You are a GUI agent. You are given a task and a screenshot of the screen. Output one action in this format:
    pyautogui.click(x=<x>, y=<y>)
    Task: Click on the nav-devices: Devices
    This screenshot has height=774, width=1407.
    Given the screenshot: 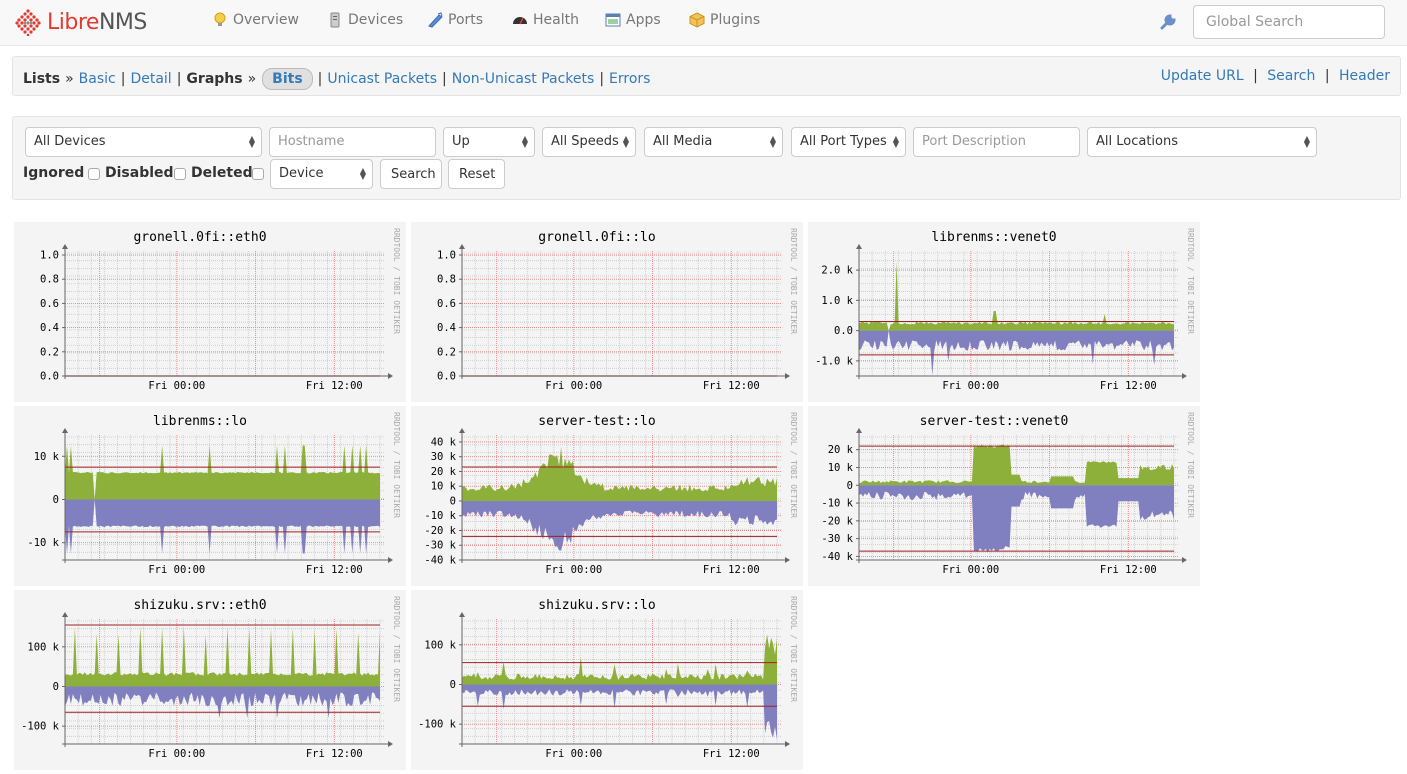 What is the action you would take?
    pyautogui.click(x=365, y=20)
    